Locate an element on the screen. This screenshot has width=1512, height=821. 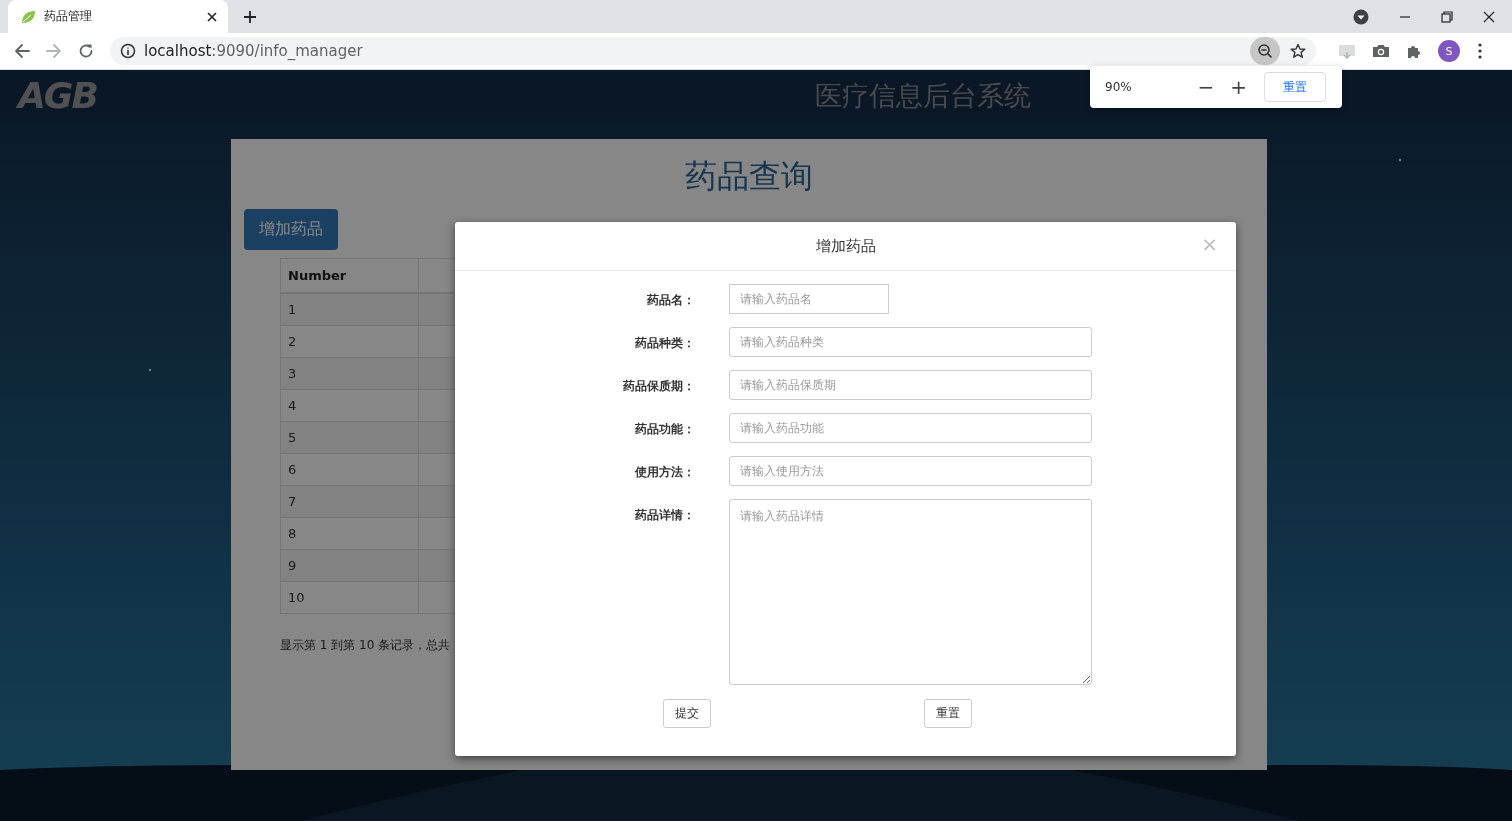
text-area: 请输入药品详情 is located at coordinates (910, 592).